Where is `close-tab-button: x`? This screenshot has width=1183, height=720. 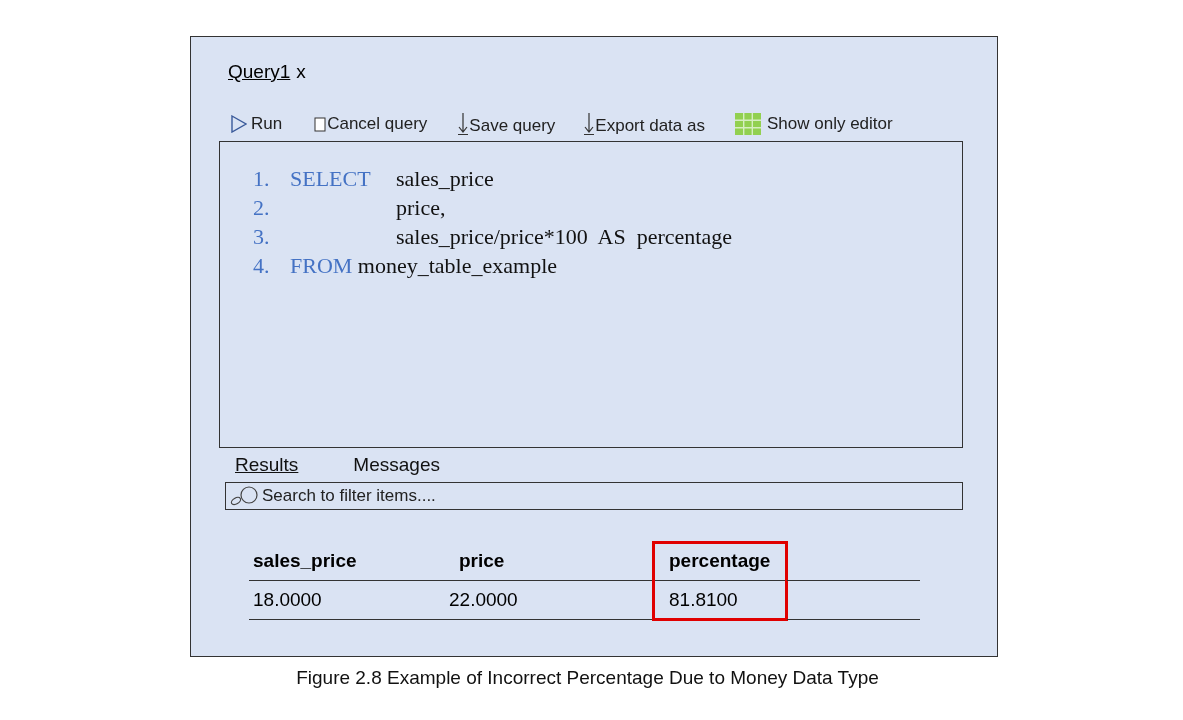
close-tab-button: x is located at coordinates (301, 72).